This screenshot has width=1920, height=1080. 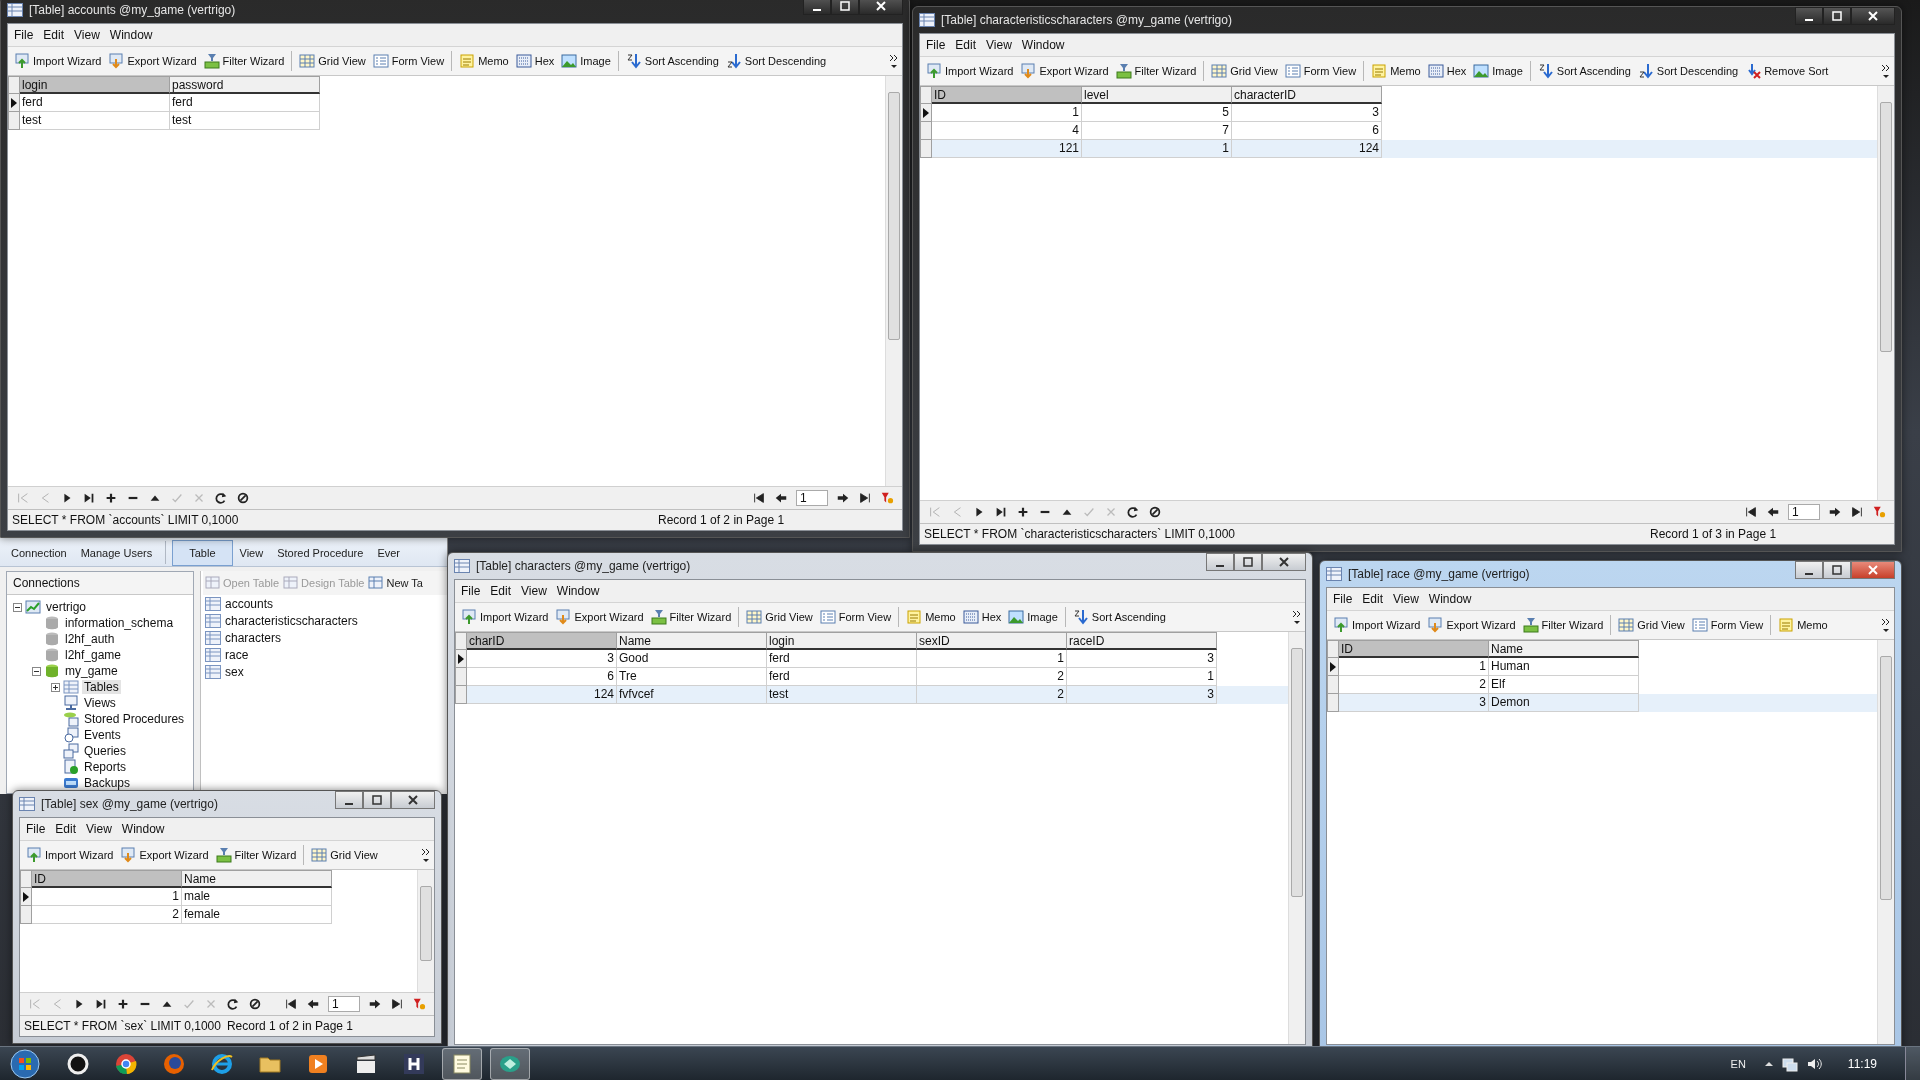 What do you see at coordinates (107, 783) in the screenshot?
I see `tree-item: Backups` at bounding box center [107, 783].